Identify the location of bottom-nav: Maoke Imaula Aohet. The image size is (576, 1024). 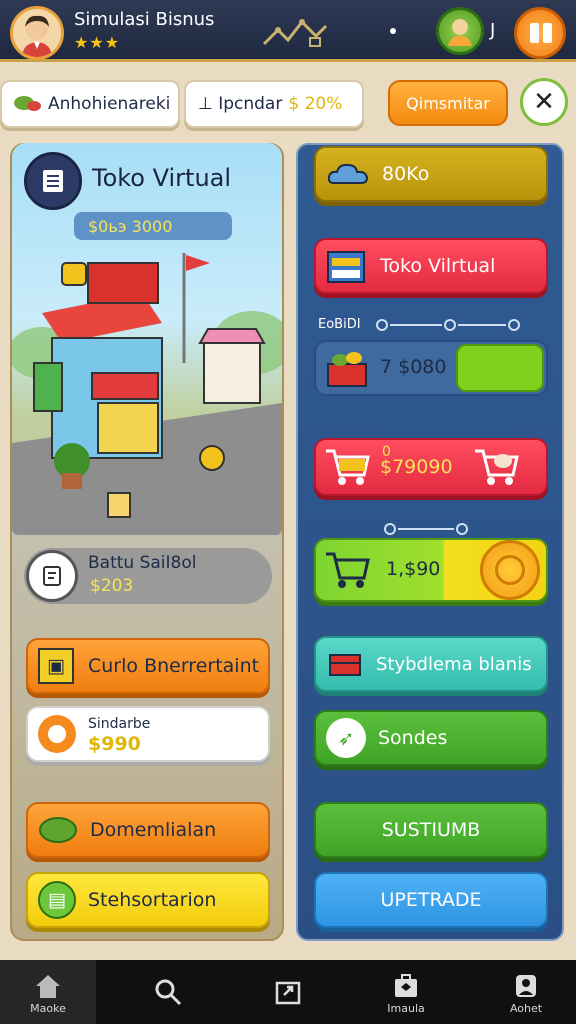
(288, 992).